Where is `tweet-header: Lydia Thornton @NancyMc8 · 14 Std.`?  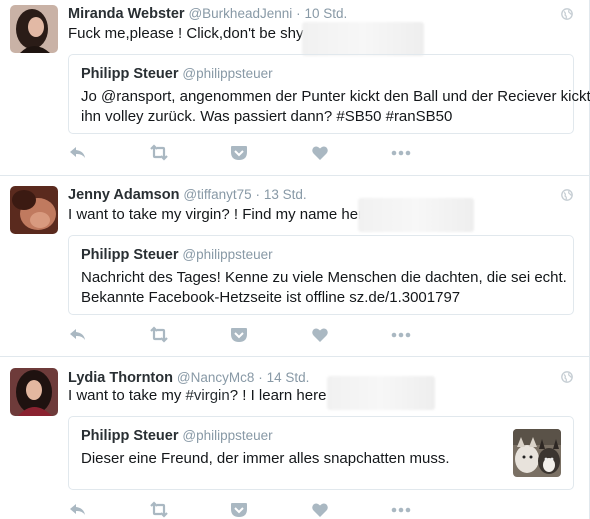
tweet-header: Lydia Thornton @NancyMc8 · 14 Std. is located at coordinates (188, 377).